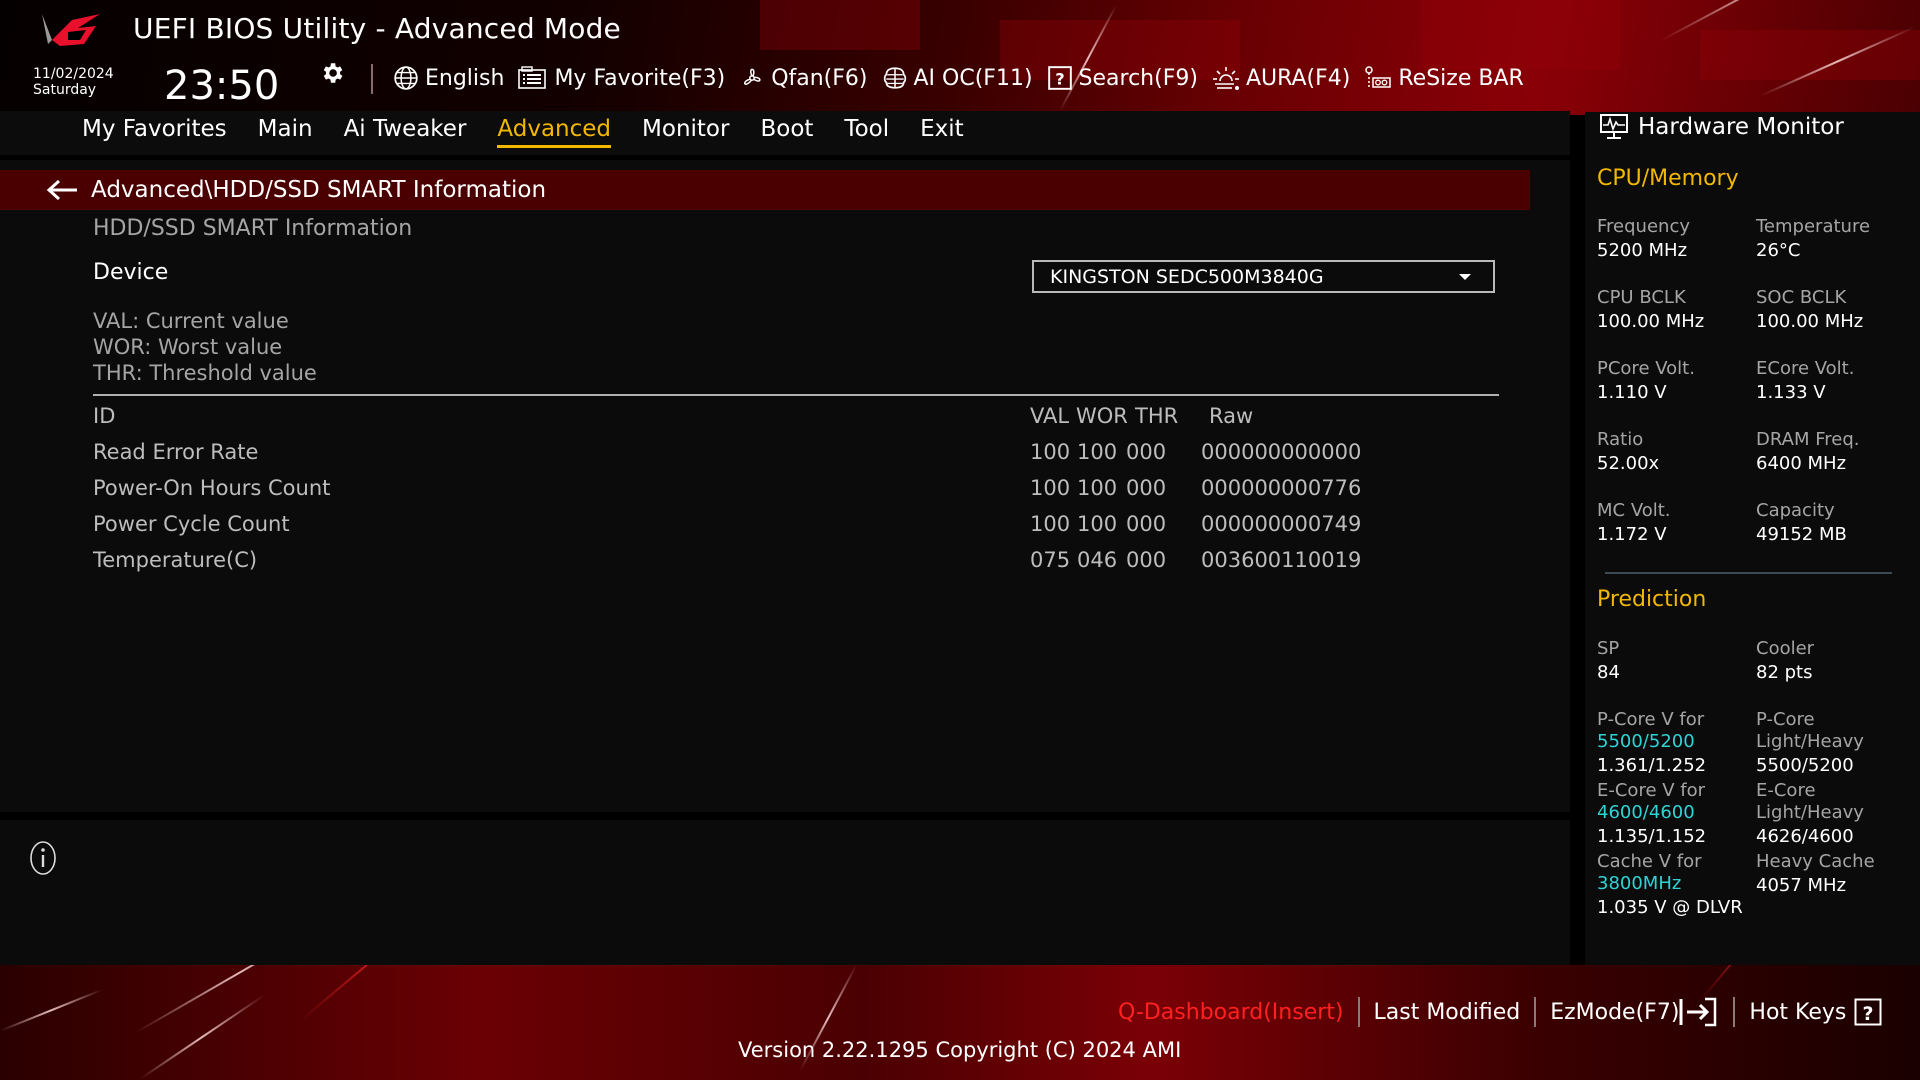  I want to click on hw-temperature-label: Temperature, so click(1813, 226).